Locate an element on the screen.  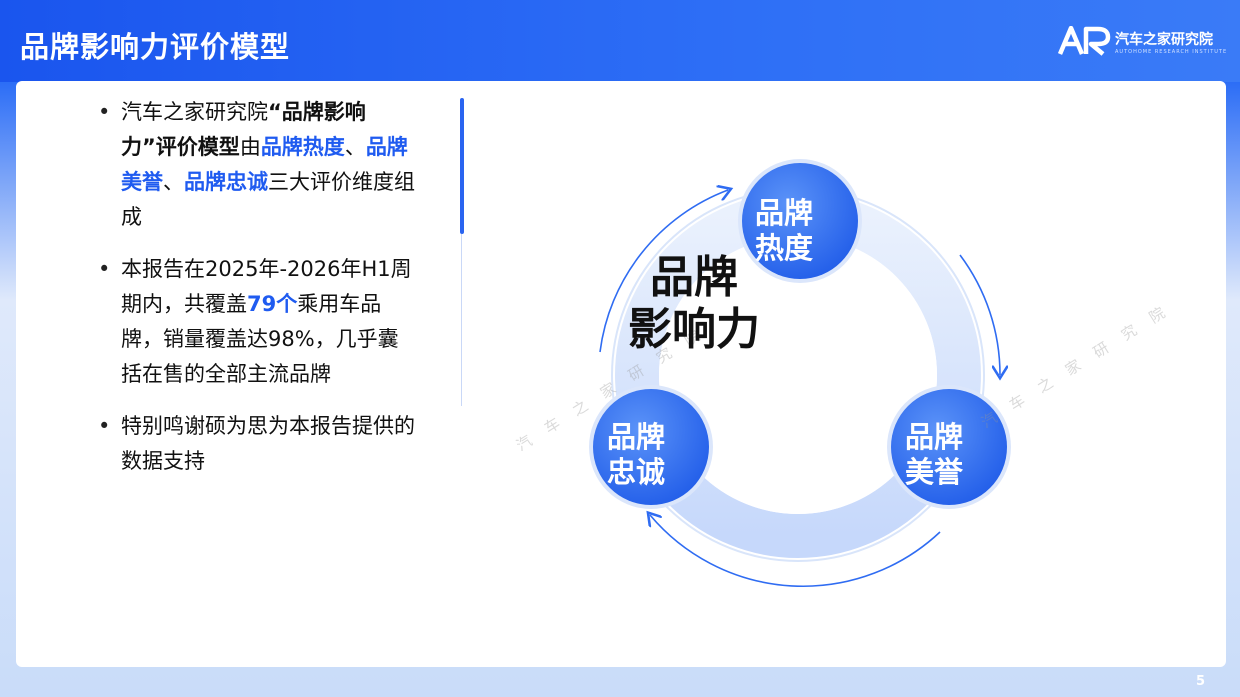
page-title: 品牌影响力评价模型 is located at coordinates (155, 47).